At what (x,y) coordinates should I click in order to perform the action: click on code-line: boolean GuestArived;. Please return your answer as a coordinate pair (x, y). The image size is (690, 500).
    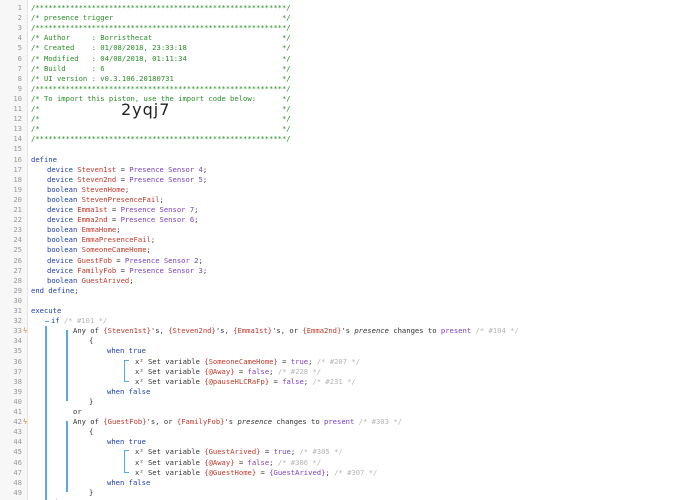
    Looking at the image, I should click on (368, 281).